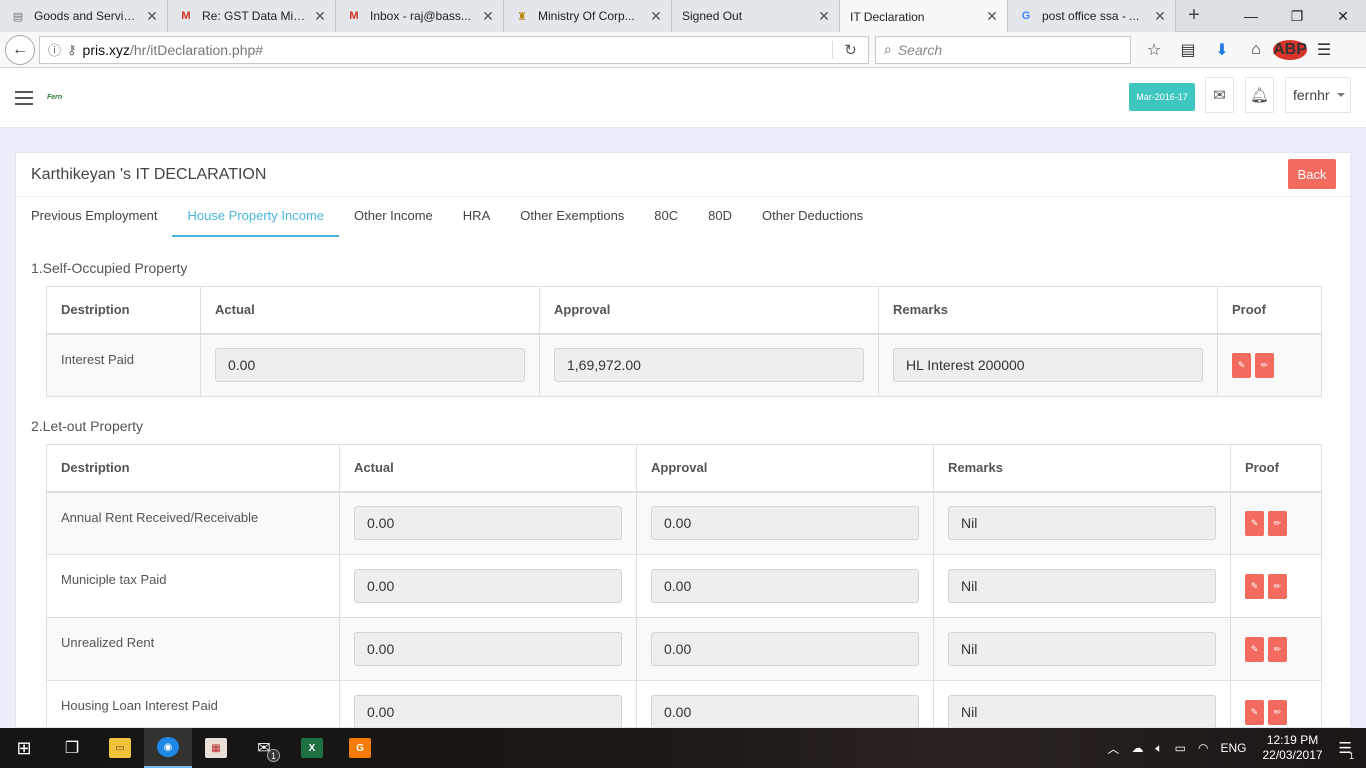 This screenshot has height=768, width=1366. What do you see at coordinates (785, 468) in the screenshot?
I see `column-header: Approval` at bounding box center [785, 468].